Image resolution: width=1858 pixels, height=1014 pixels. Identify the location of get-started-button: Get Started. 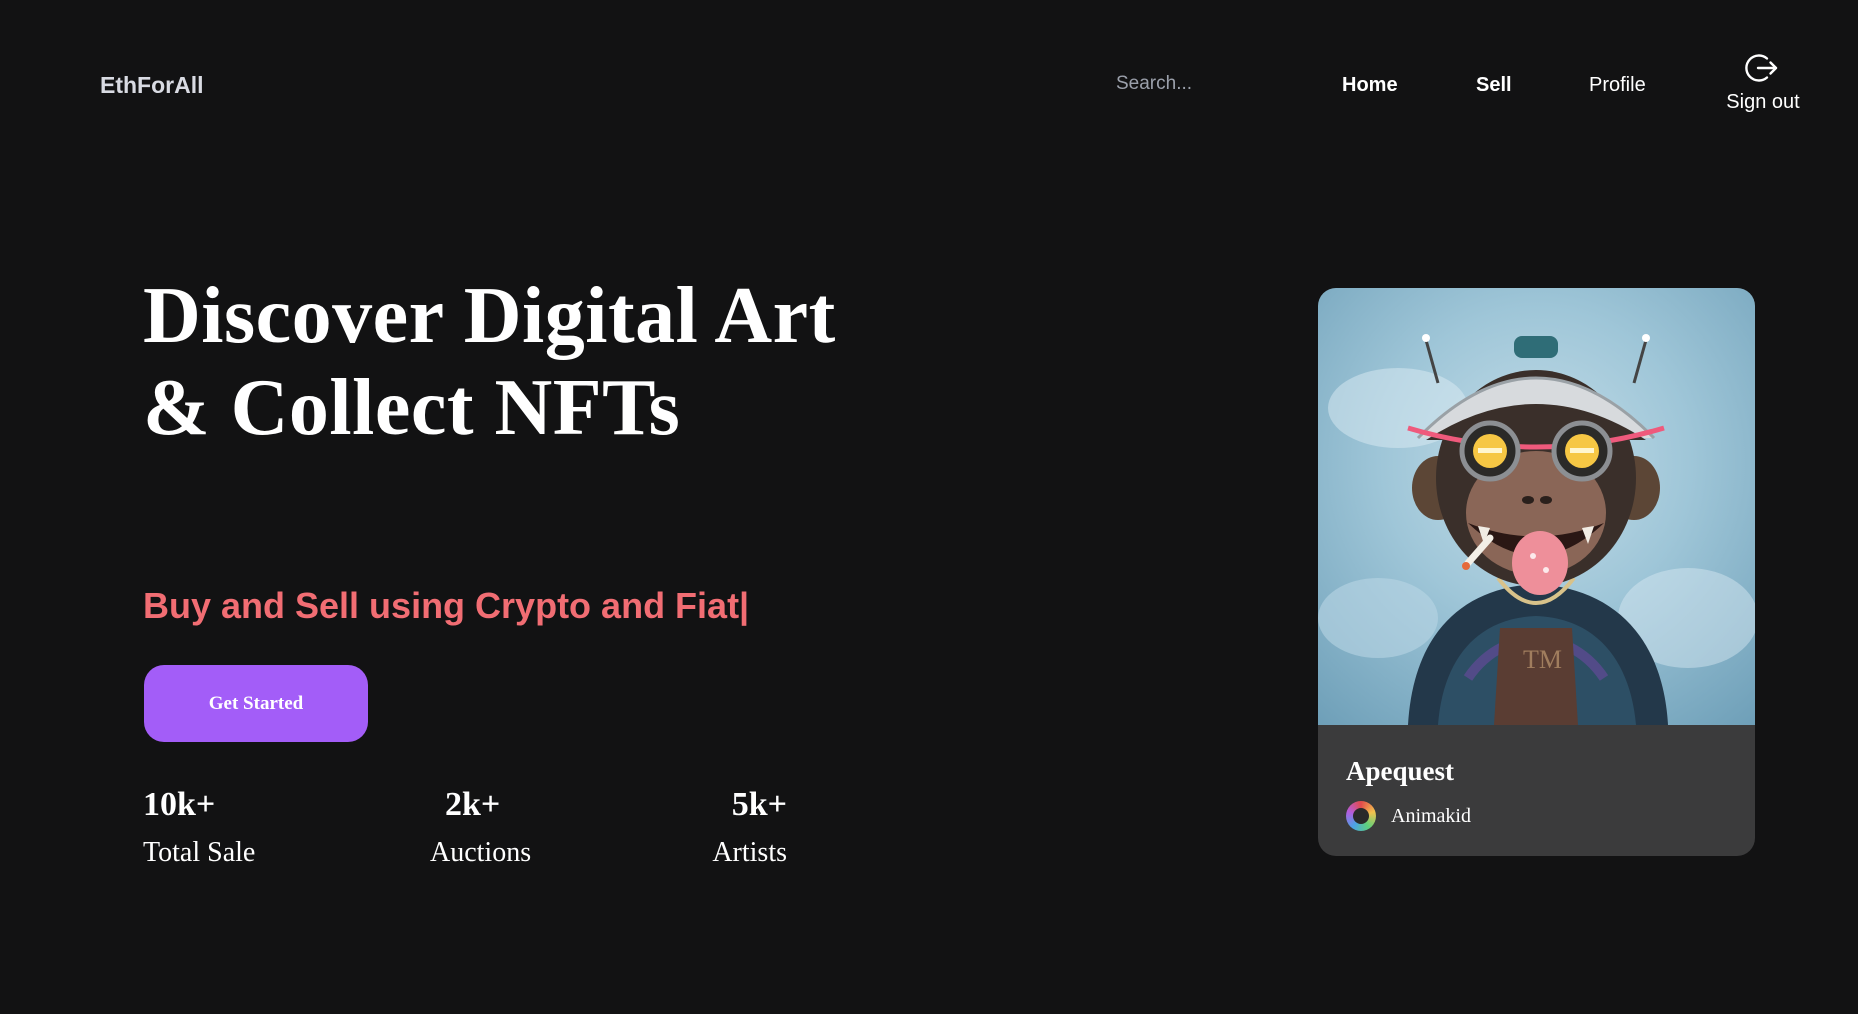
(256, 703).